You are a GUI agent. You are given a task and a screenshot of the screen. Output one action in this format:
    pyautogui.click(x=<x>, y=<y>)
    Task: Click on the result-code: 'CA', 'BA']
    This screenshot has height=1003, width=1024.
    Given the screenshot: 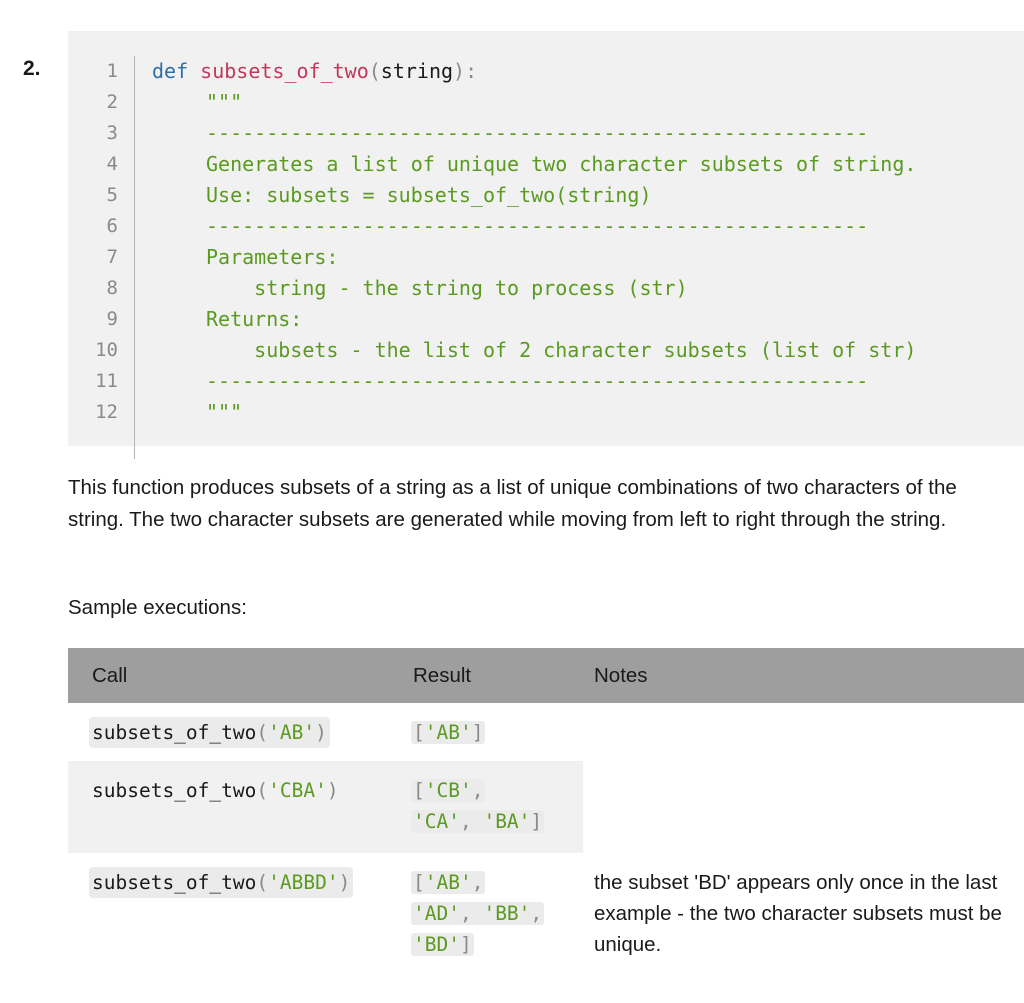 What is the action you would take?
    pyautogui.click(x=478, y=821)
    